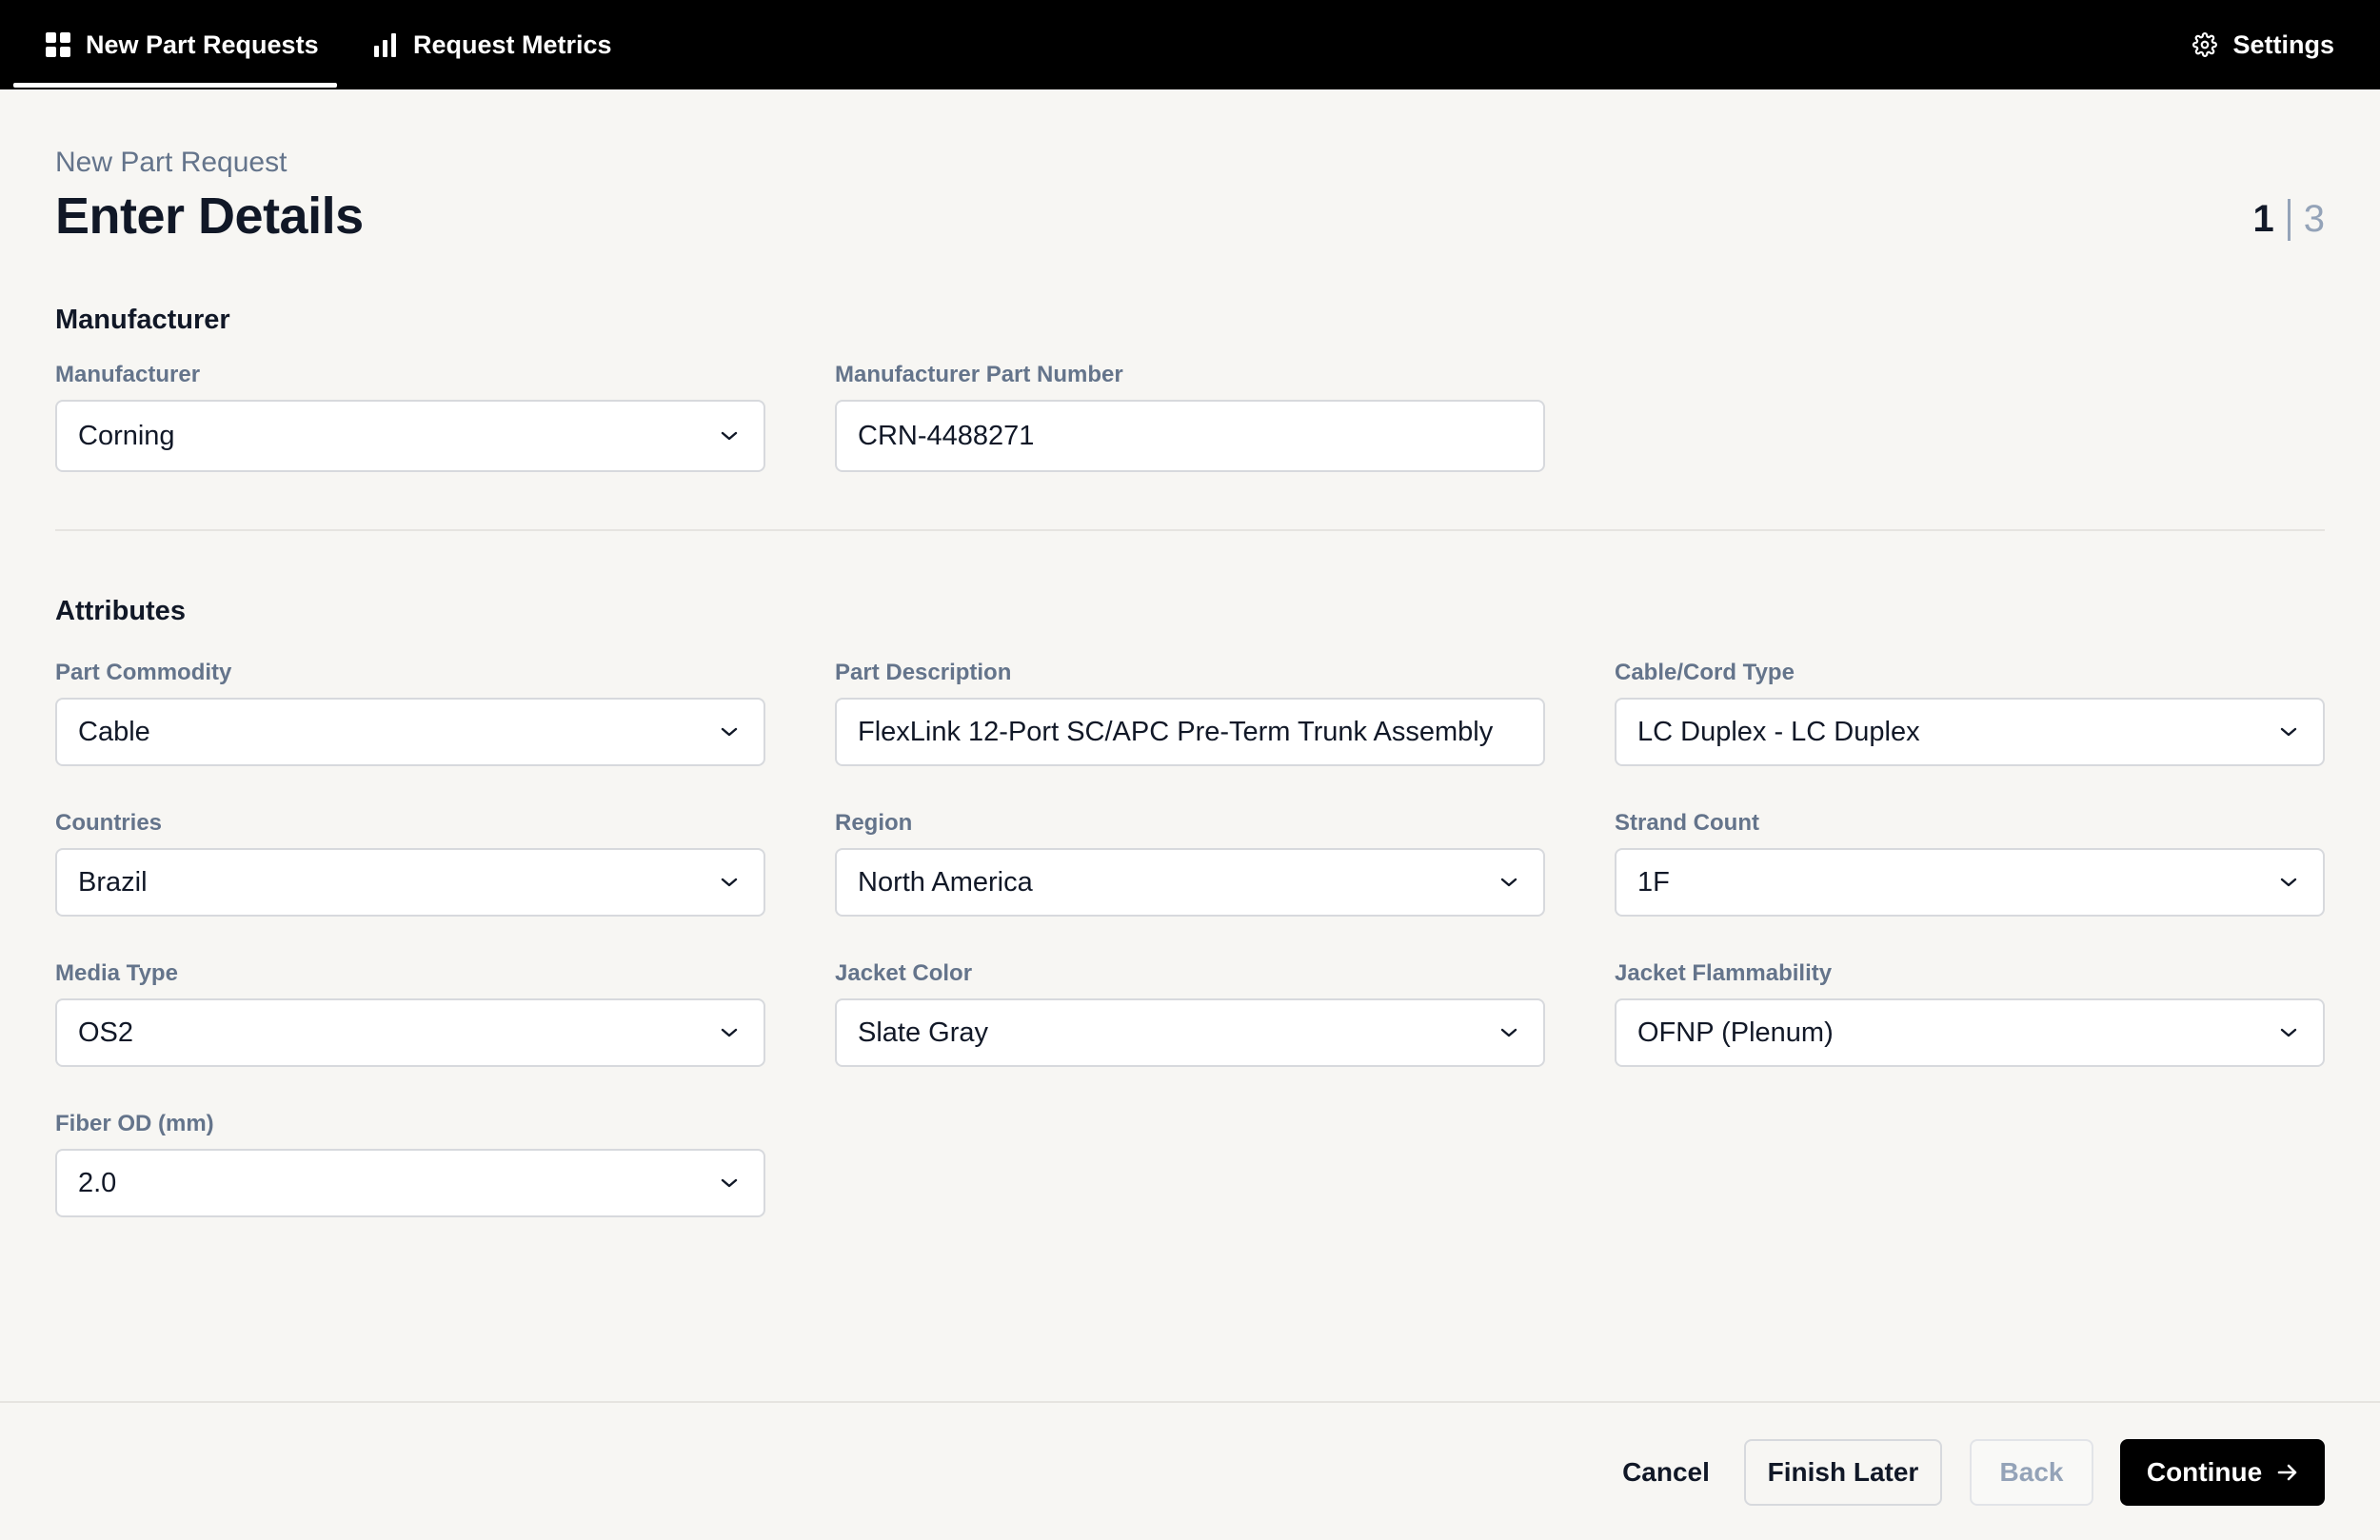 The image size is (2380, 1540). What do you see at coordinates (1653, 882) in the screenshot?
I see `select-value: 1F` at bounding box center [1653, 882].